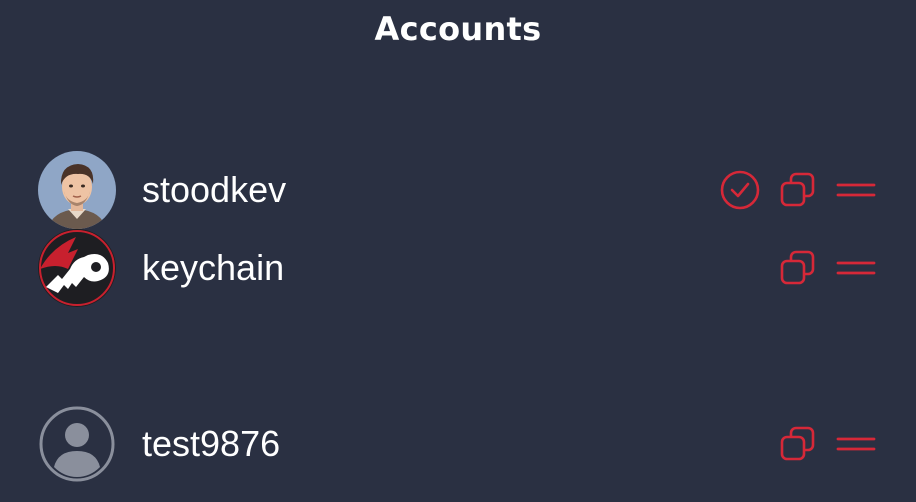  What do you see at coordinates (458, 190) in the screenshot?
I see `account-row-stoodkev: stoodkev` at bounding box center [458, 190].